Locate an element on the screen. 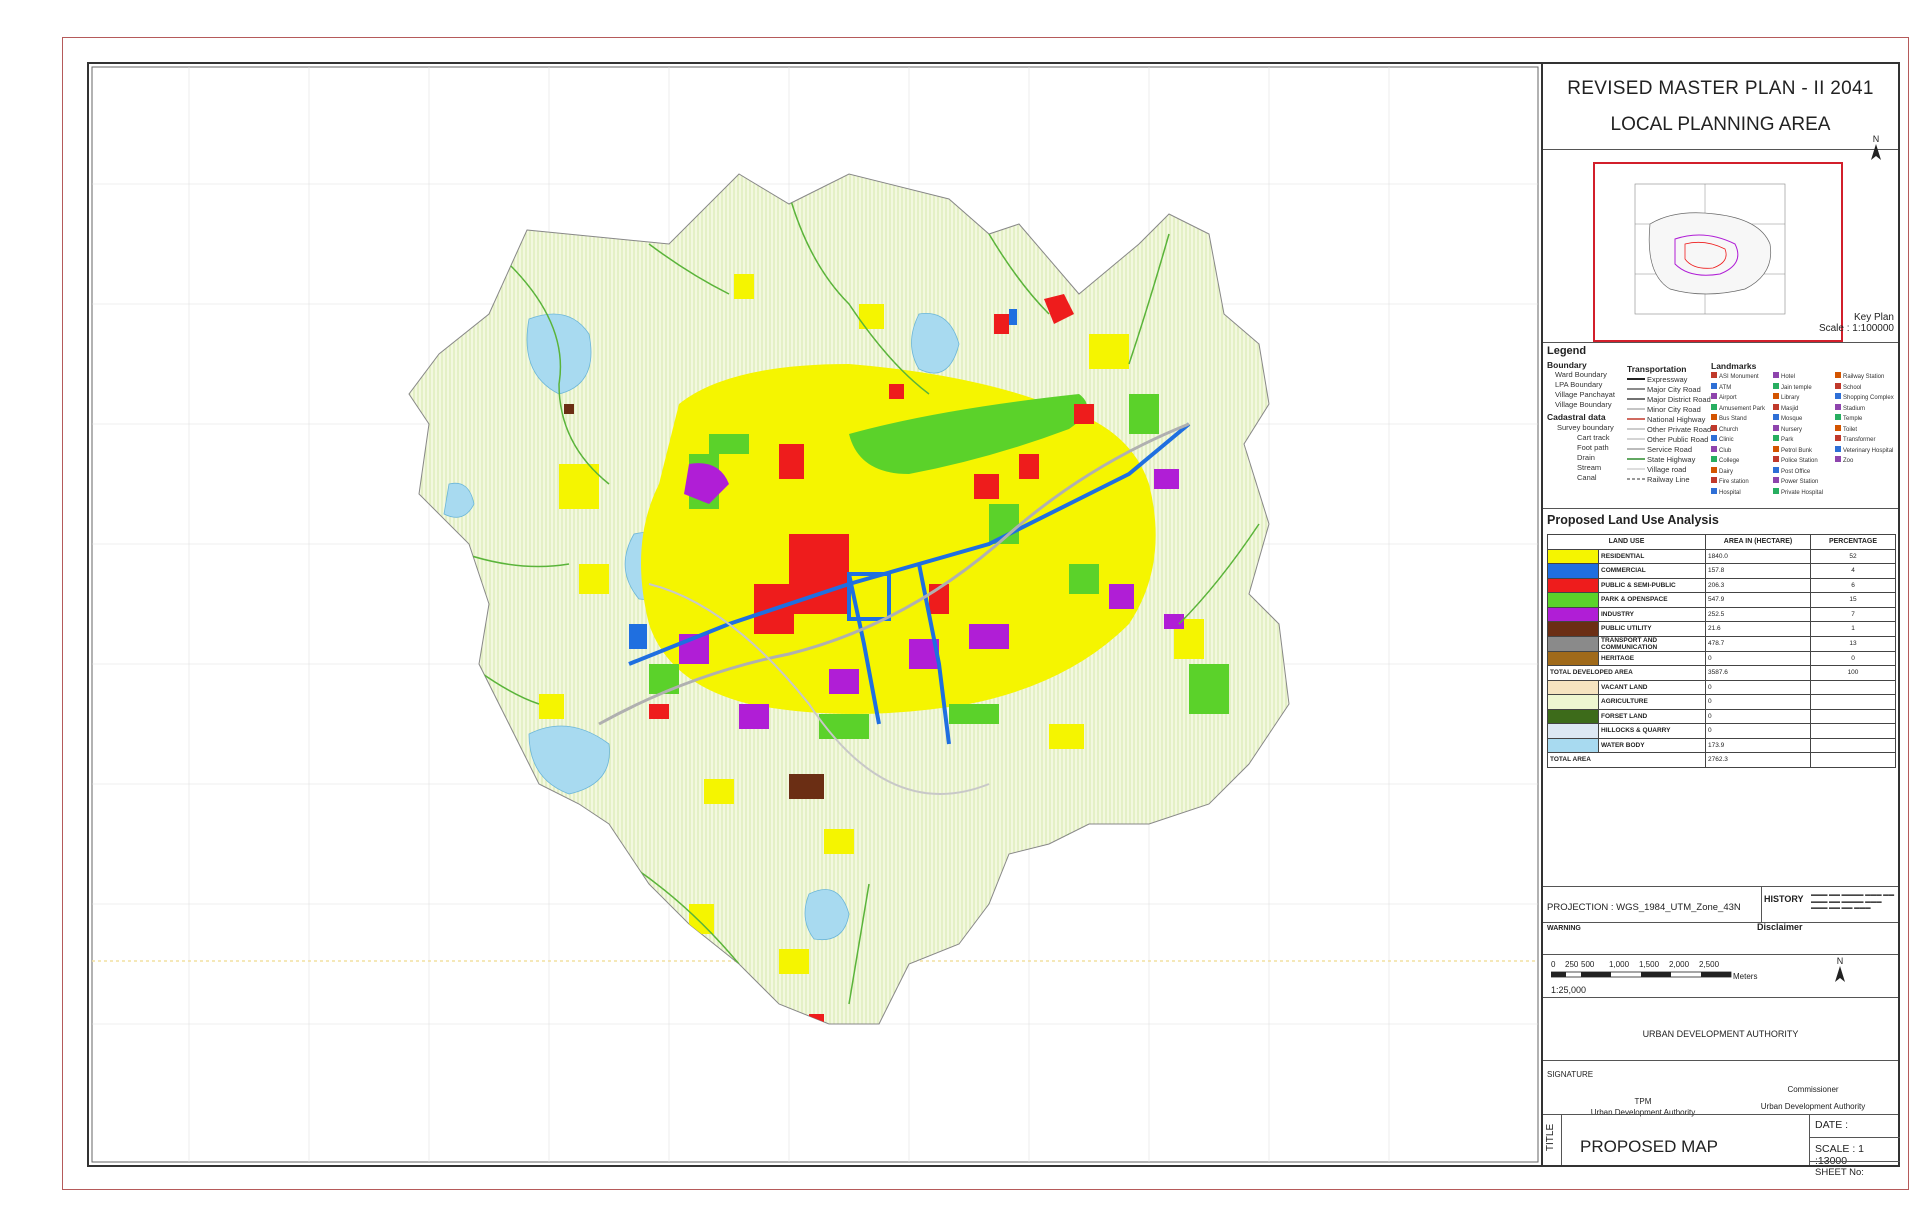  landmark-label: Railway Station is located at coordinates (1864, 377).